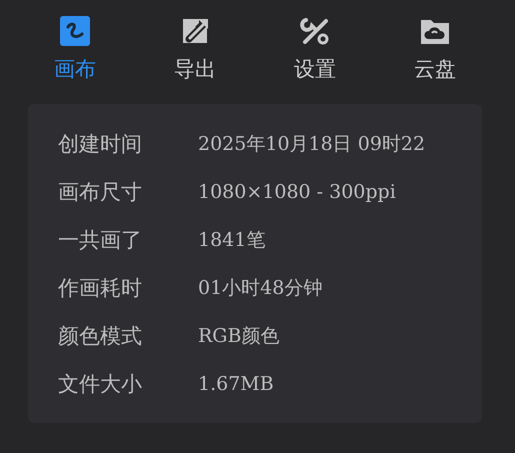 The width and height of the screenshot is (515, 453). Describe the element at coordinates (100, 336) in the screenshot. I see `info-label: 颜色模式` at that location.